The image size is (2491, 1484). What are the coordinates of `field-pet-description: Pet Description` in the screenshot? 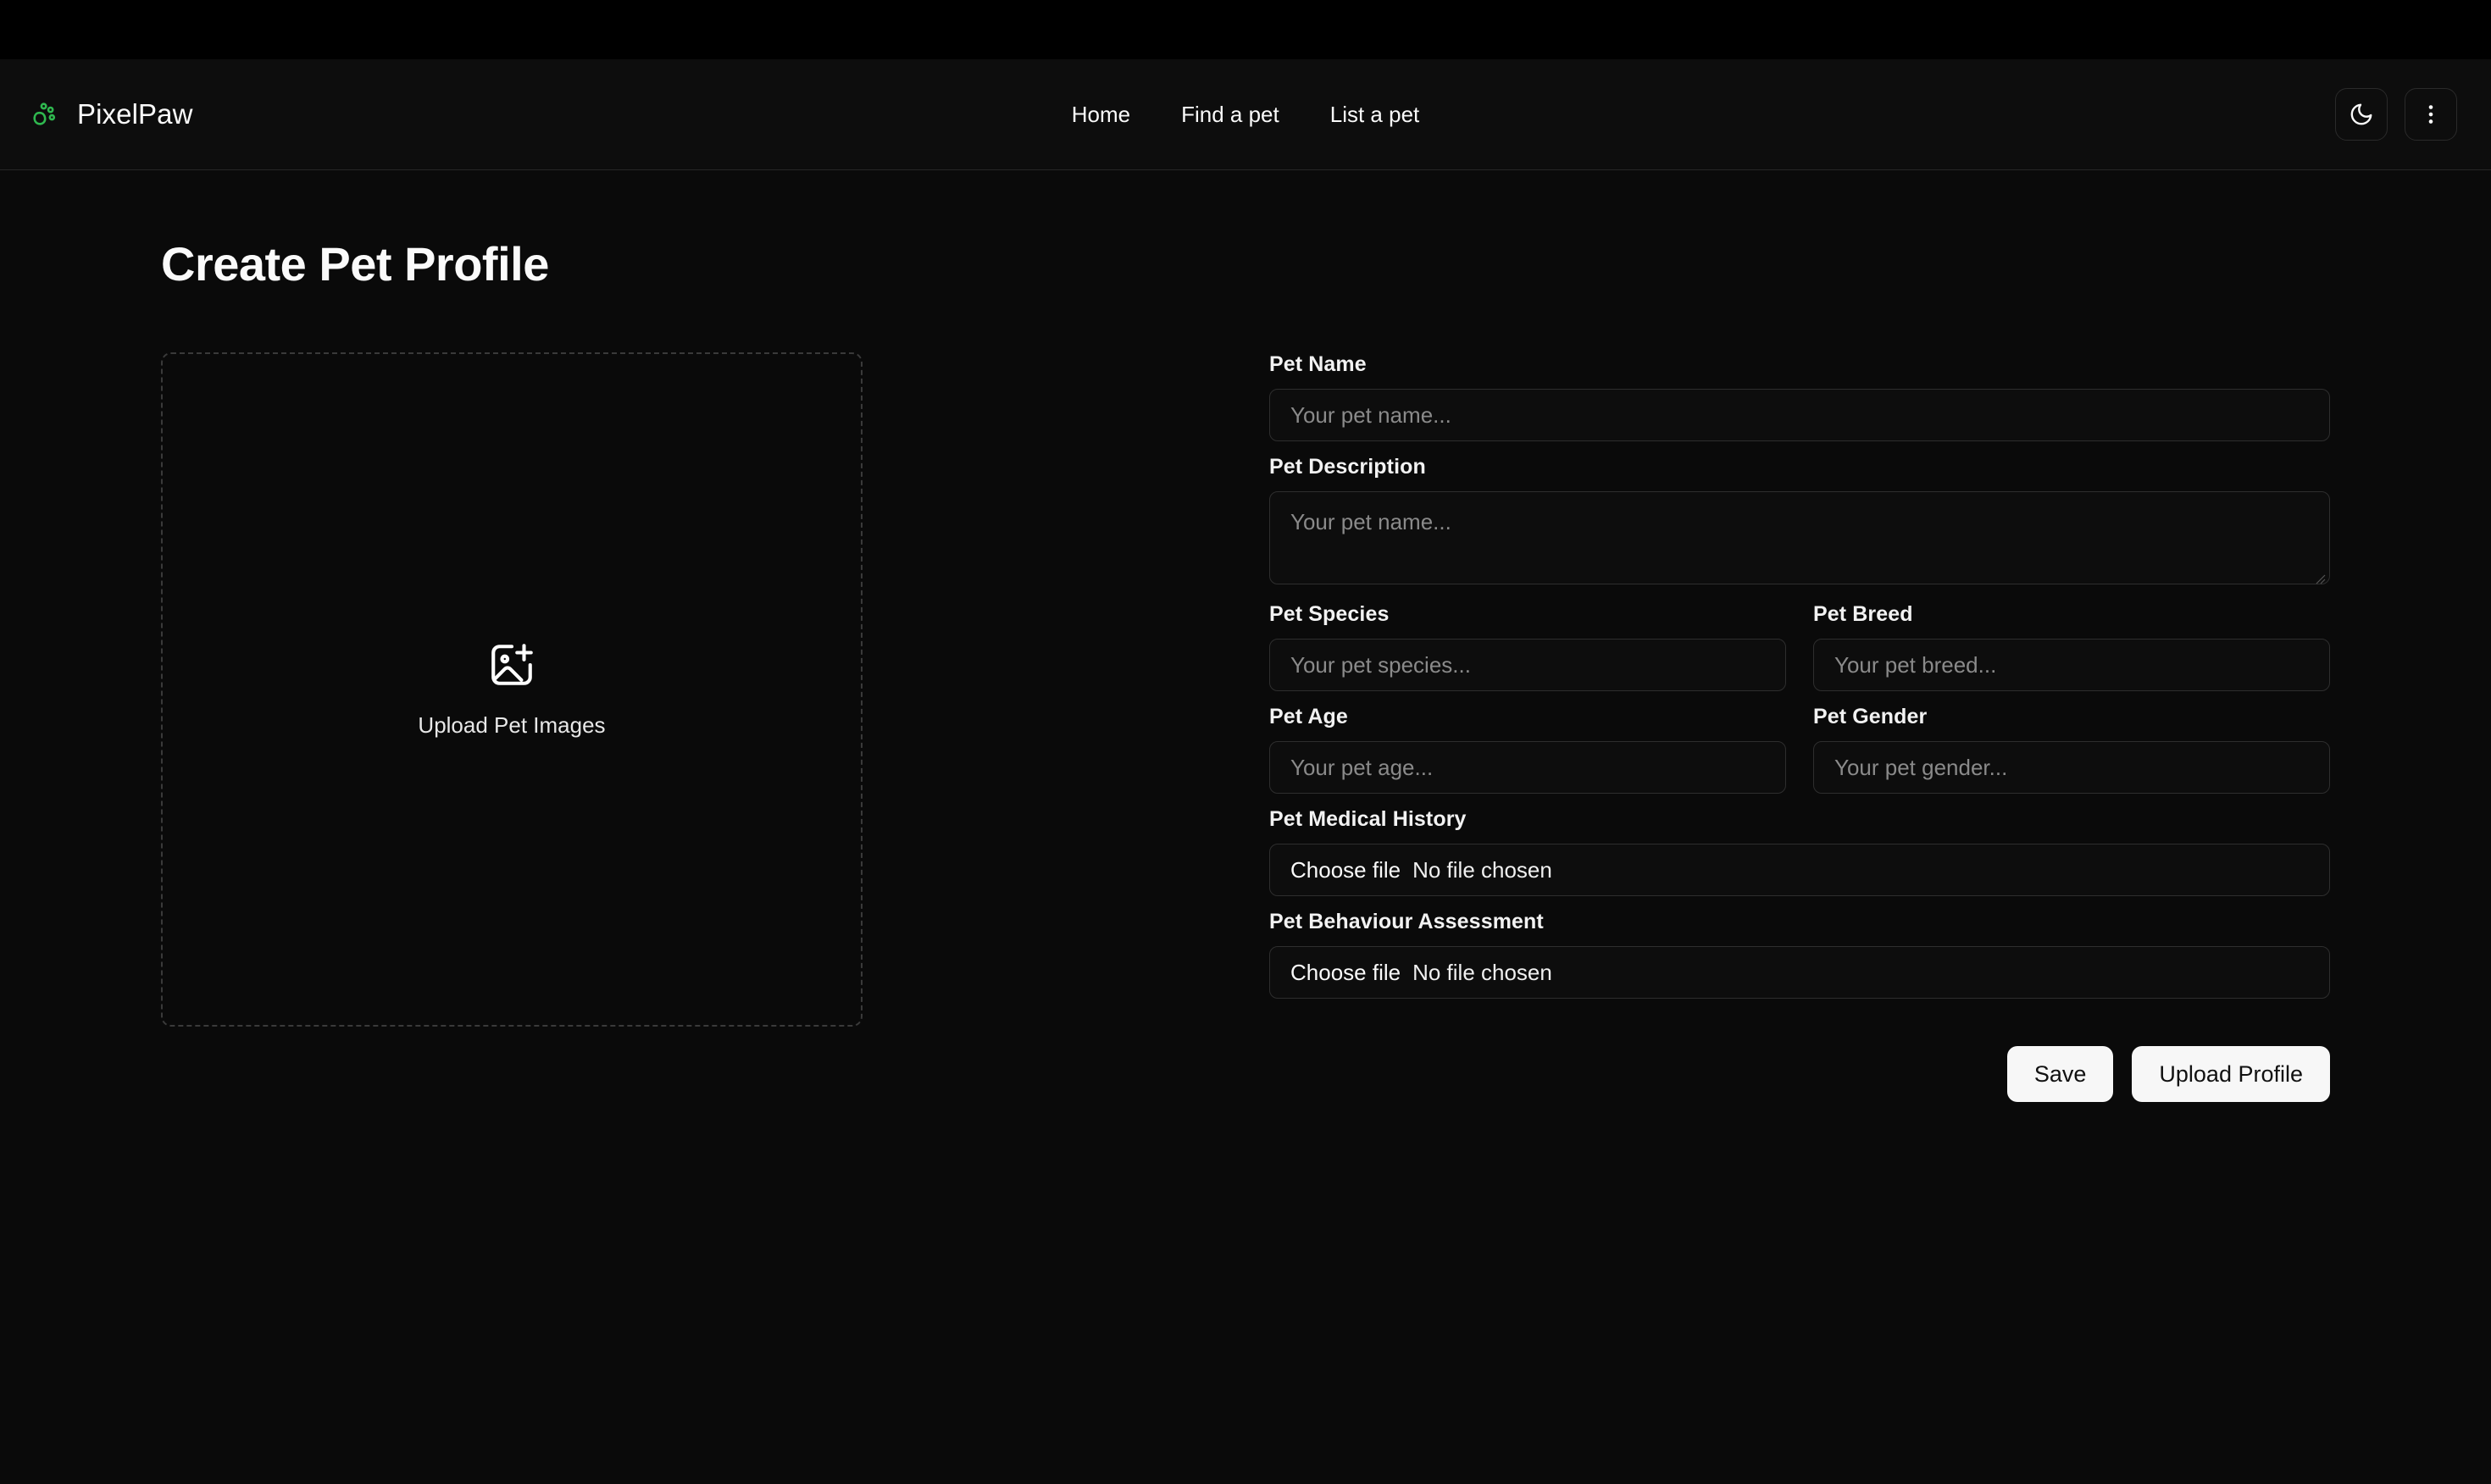 It's located at (1799, 522).